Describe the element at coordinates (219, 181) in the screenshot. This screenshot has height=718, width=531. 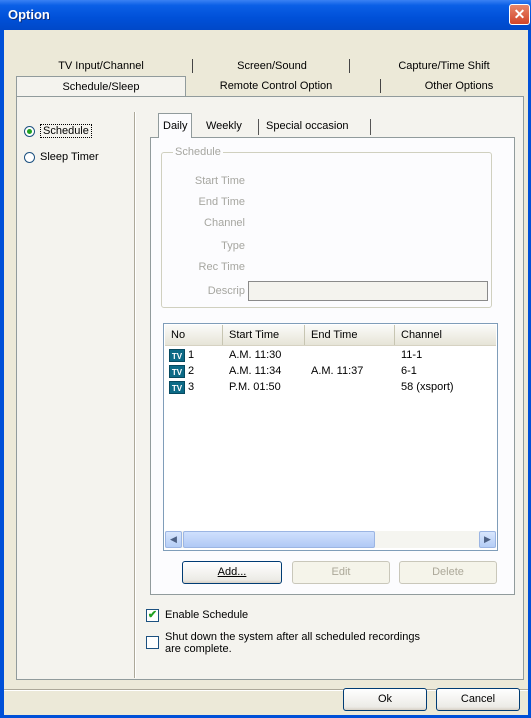
I see `start-time-label: Start Time` at that location.